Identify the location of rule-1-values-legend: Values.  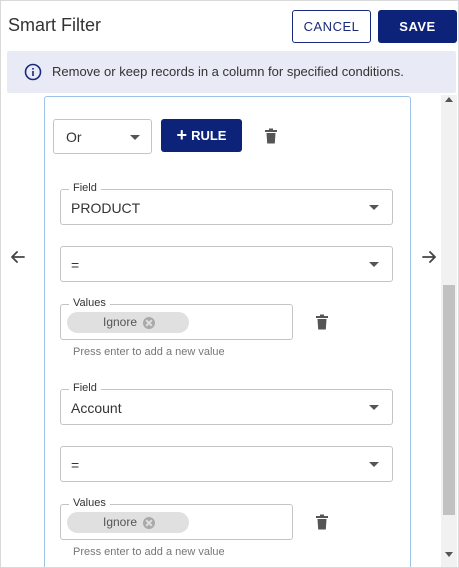
(89, 303).